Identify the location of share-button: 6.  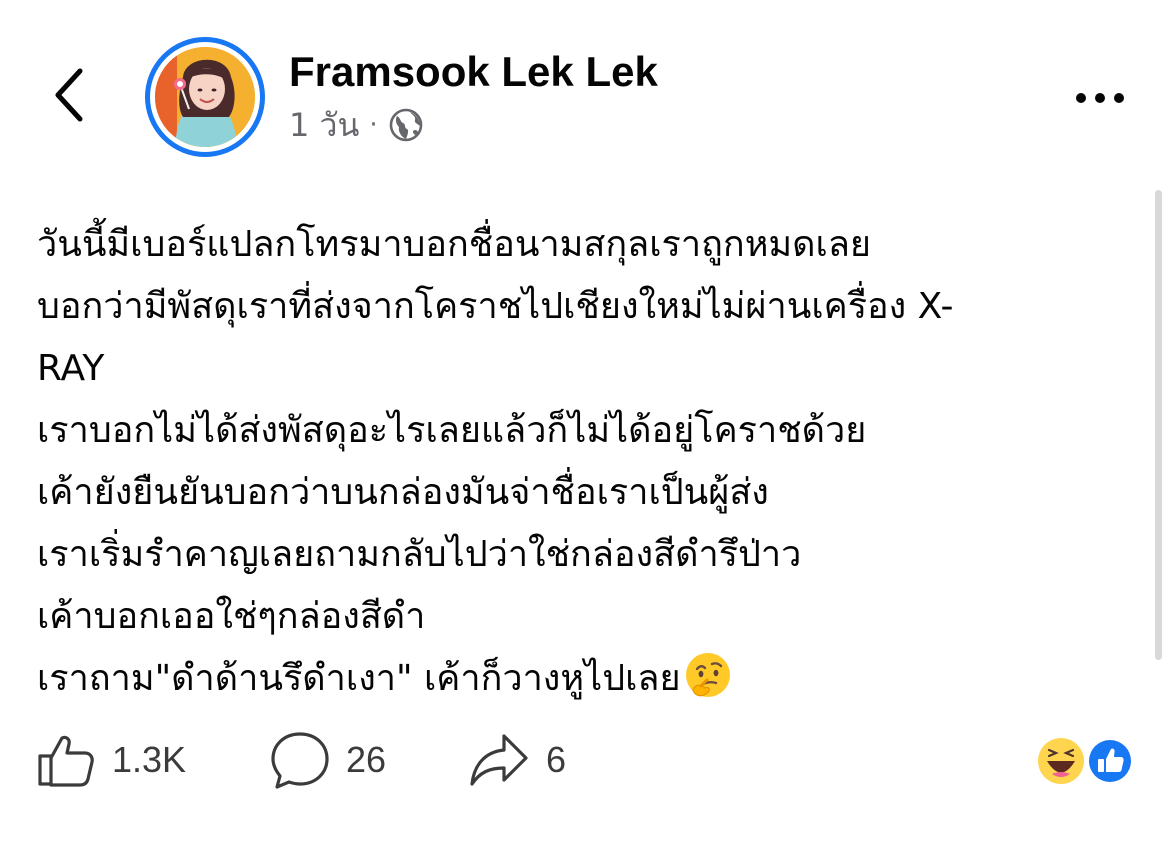
(517, 760).